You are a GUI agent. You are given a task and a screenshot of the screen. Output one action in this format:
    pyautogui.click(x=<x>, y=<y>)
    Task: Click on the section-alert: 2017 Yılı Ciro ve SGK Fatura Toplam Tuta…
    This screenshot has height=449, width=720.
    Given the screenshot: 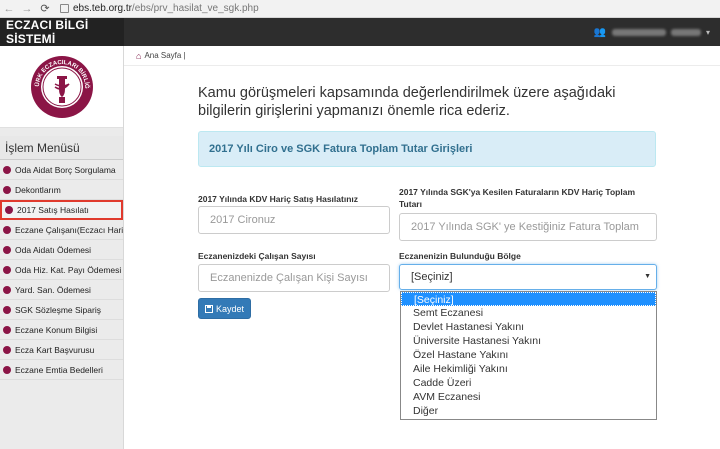 What is the action you would take?
    pyautogui.click(x=427, y=149)
    